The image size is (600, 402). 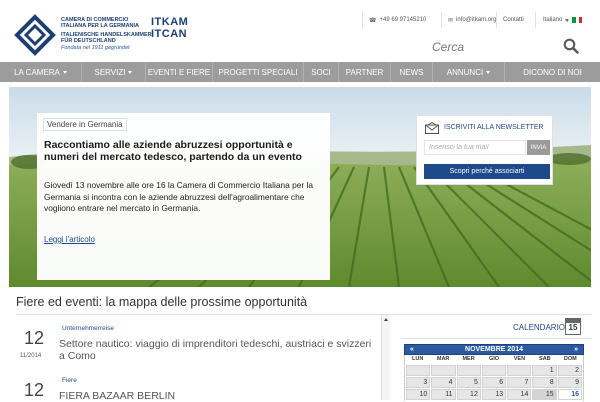 I want to click on weekday-label: DOM, so click(x=570, y=359).